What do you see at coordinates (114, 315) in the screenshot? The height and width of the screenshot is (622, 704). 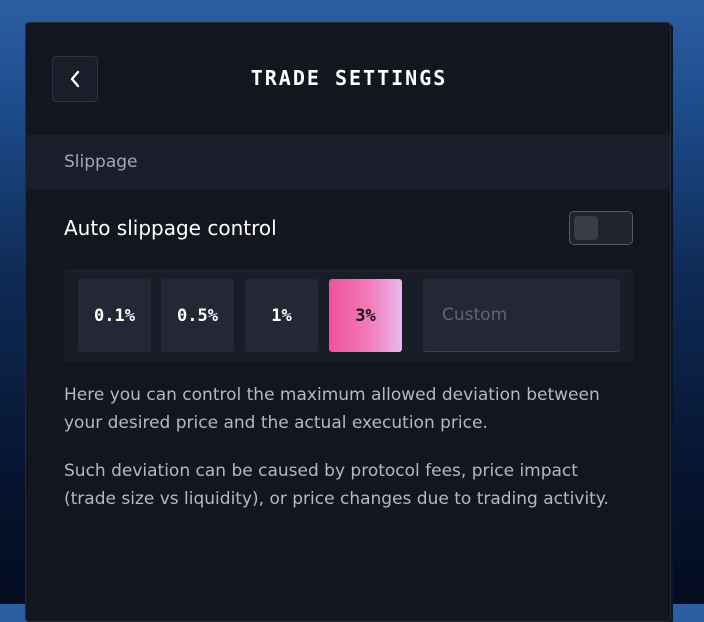 I see `slippage-option-0-1: 0.1%` at bounding box center [114, 315].